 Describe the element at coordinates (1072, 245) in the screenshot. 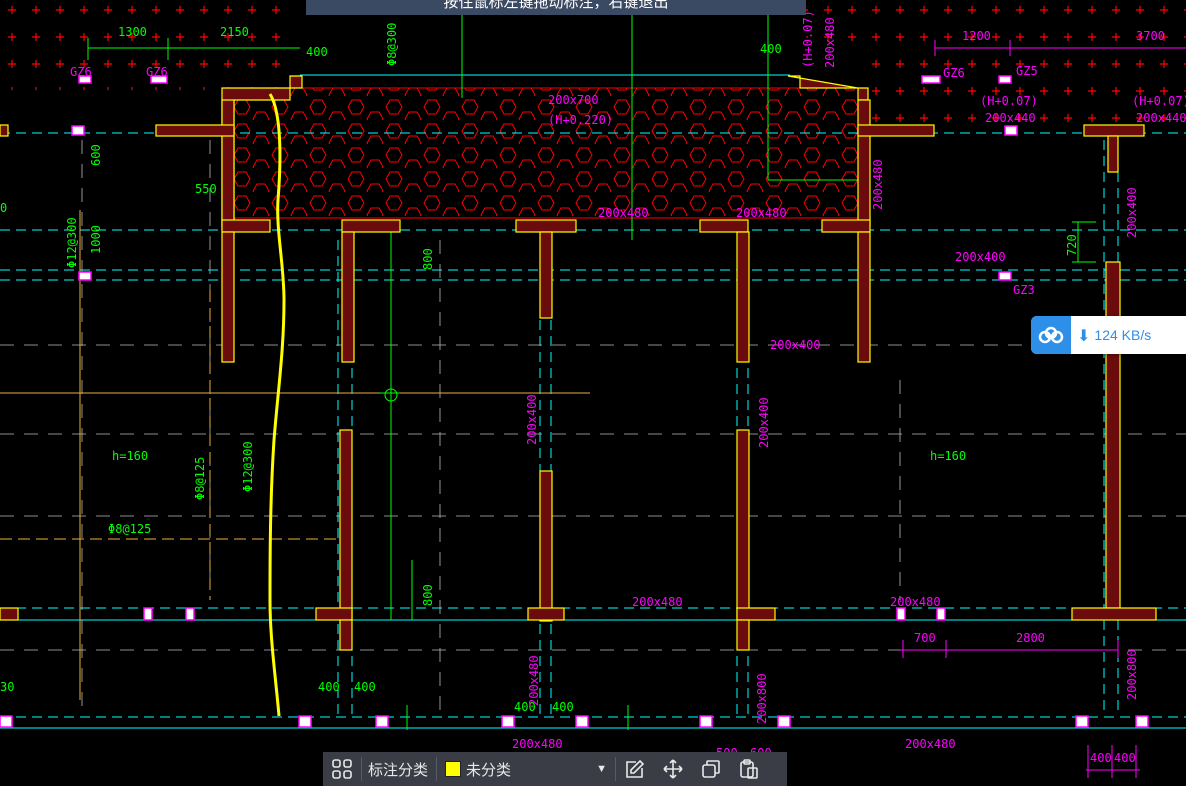

I see `dim-label: 720` at that location.